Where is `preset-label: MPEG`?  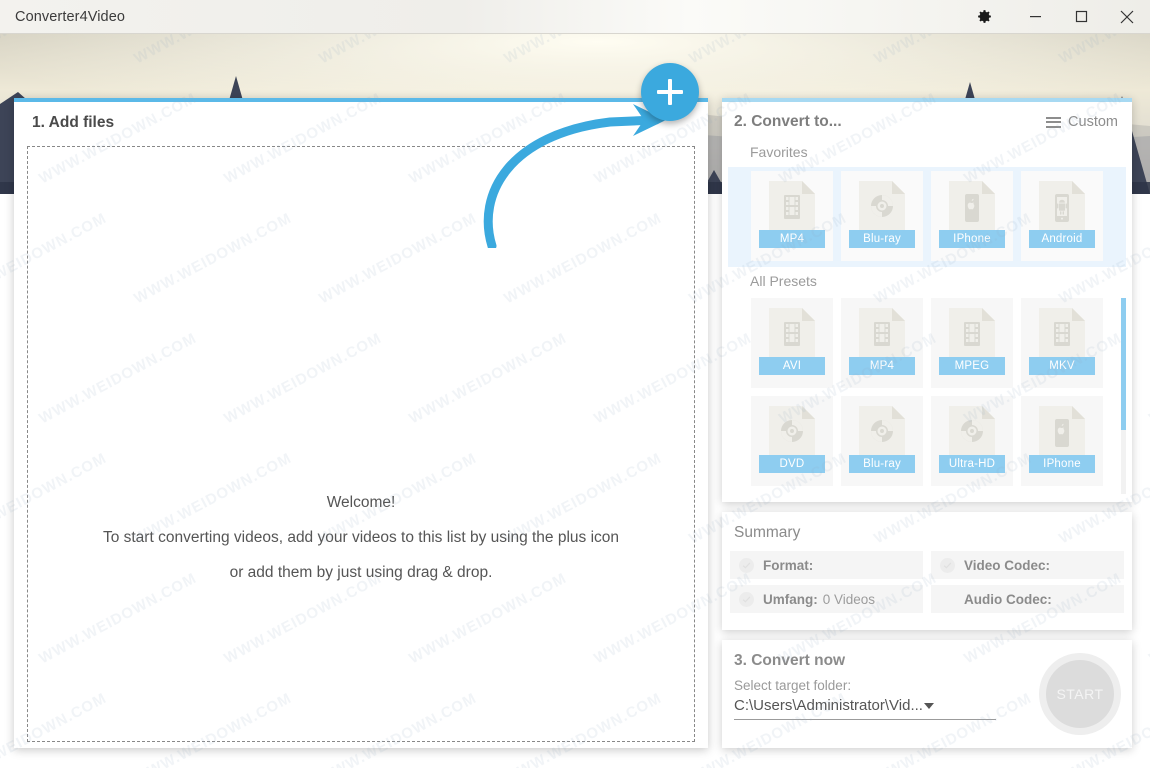 preset-label: MPEG is located at coordinates (972, 366).